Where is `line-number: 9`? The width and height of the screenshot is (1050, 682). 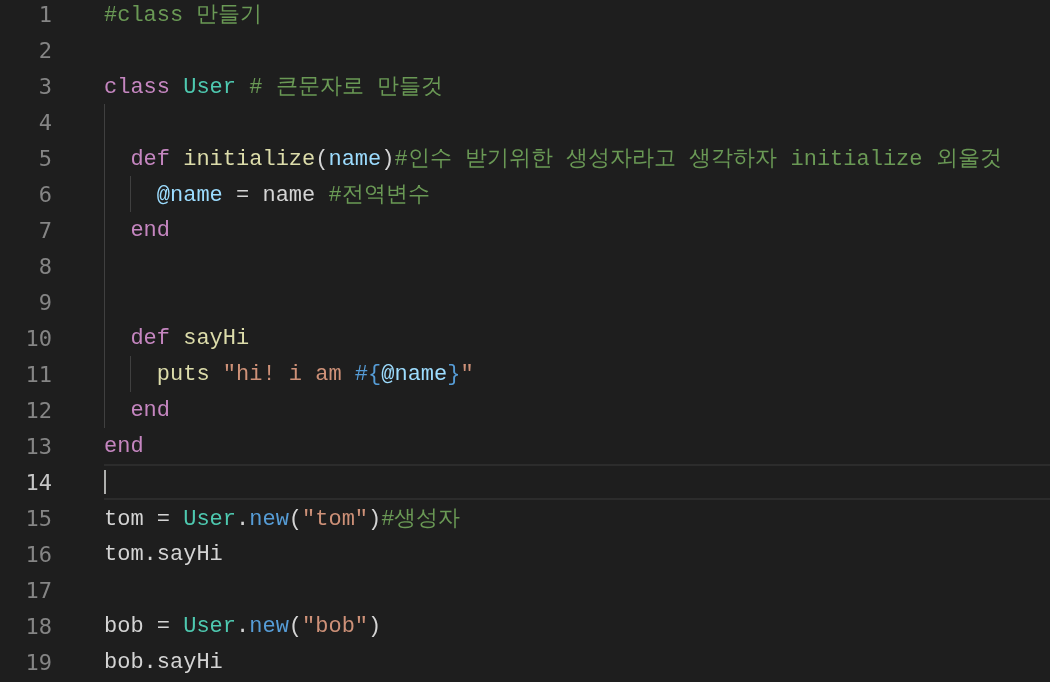
line-number: 9 is located at coordinates (44, 302).